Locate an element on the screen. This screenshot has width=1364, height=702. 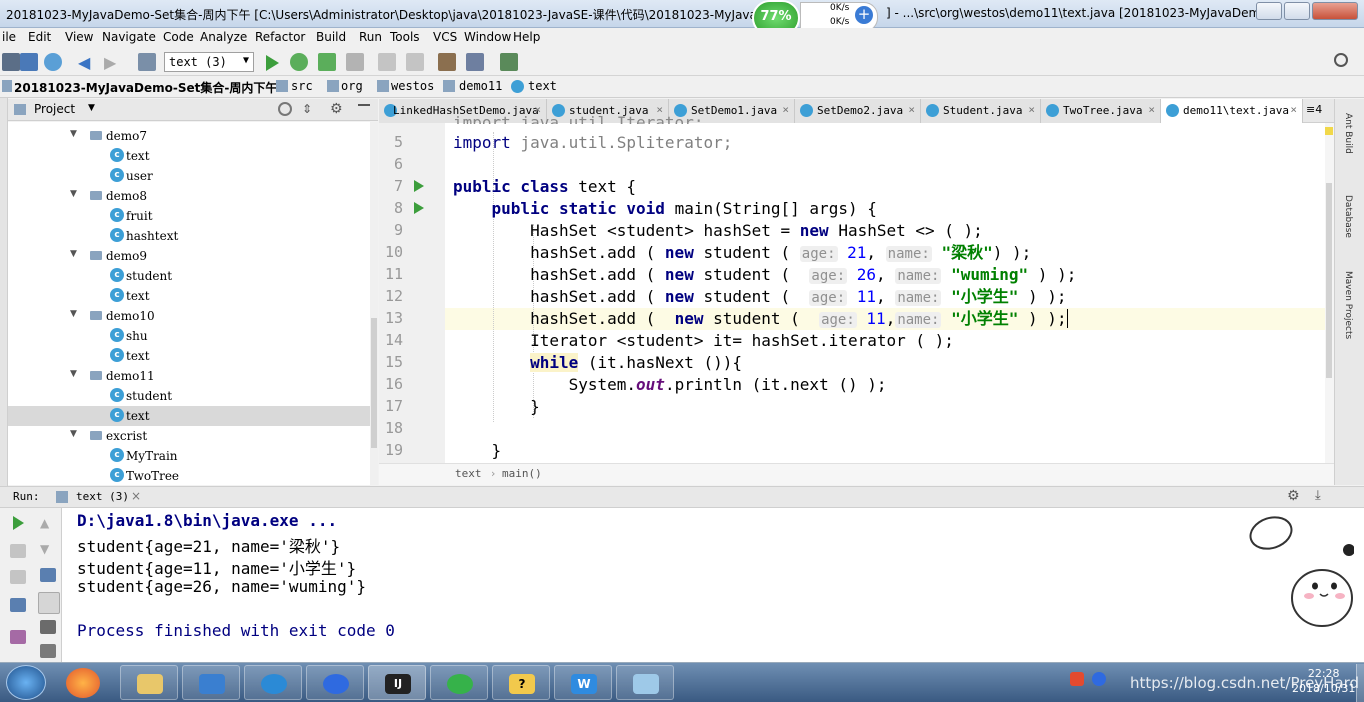
nav-project: 20181023-MyJavaDemo-Set集合-周内下午 is located at coordinates (145, 87).